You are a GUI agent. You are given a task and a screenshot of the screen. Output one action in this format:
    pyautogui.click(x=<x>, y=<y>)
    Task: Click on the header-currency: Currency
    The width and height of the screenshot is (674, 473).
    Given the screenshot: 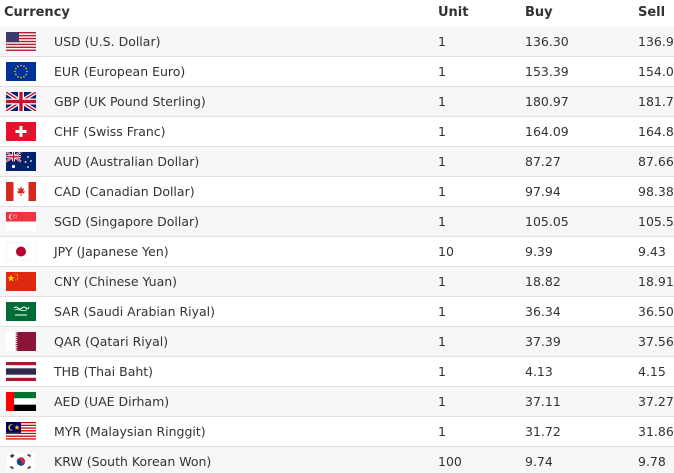 What is the action you would take?
    pyautogui.click(x=37, y=12)
    